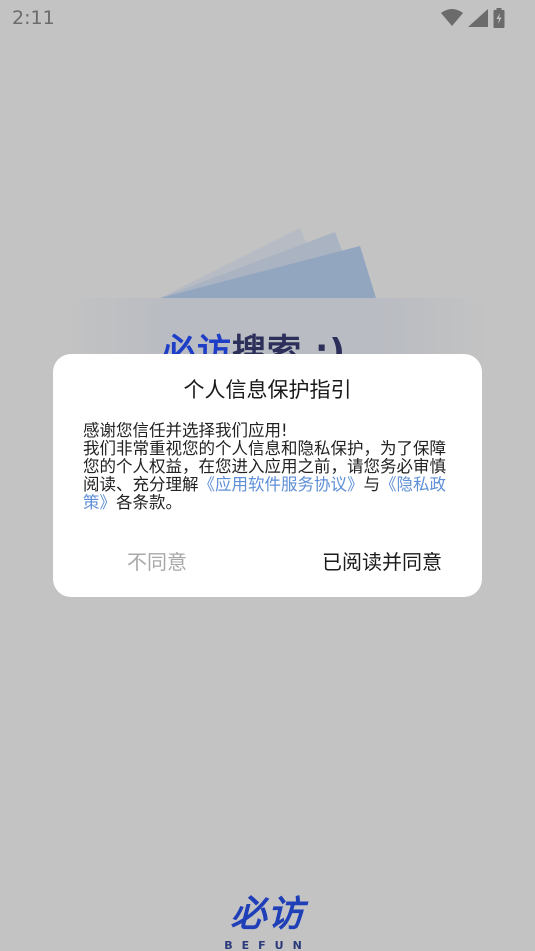  I want to click on battery-charging-icon, so click(499, 18).